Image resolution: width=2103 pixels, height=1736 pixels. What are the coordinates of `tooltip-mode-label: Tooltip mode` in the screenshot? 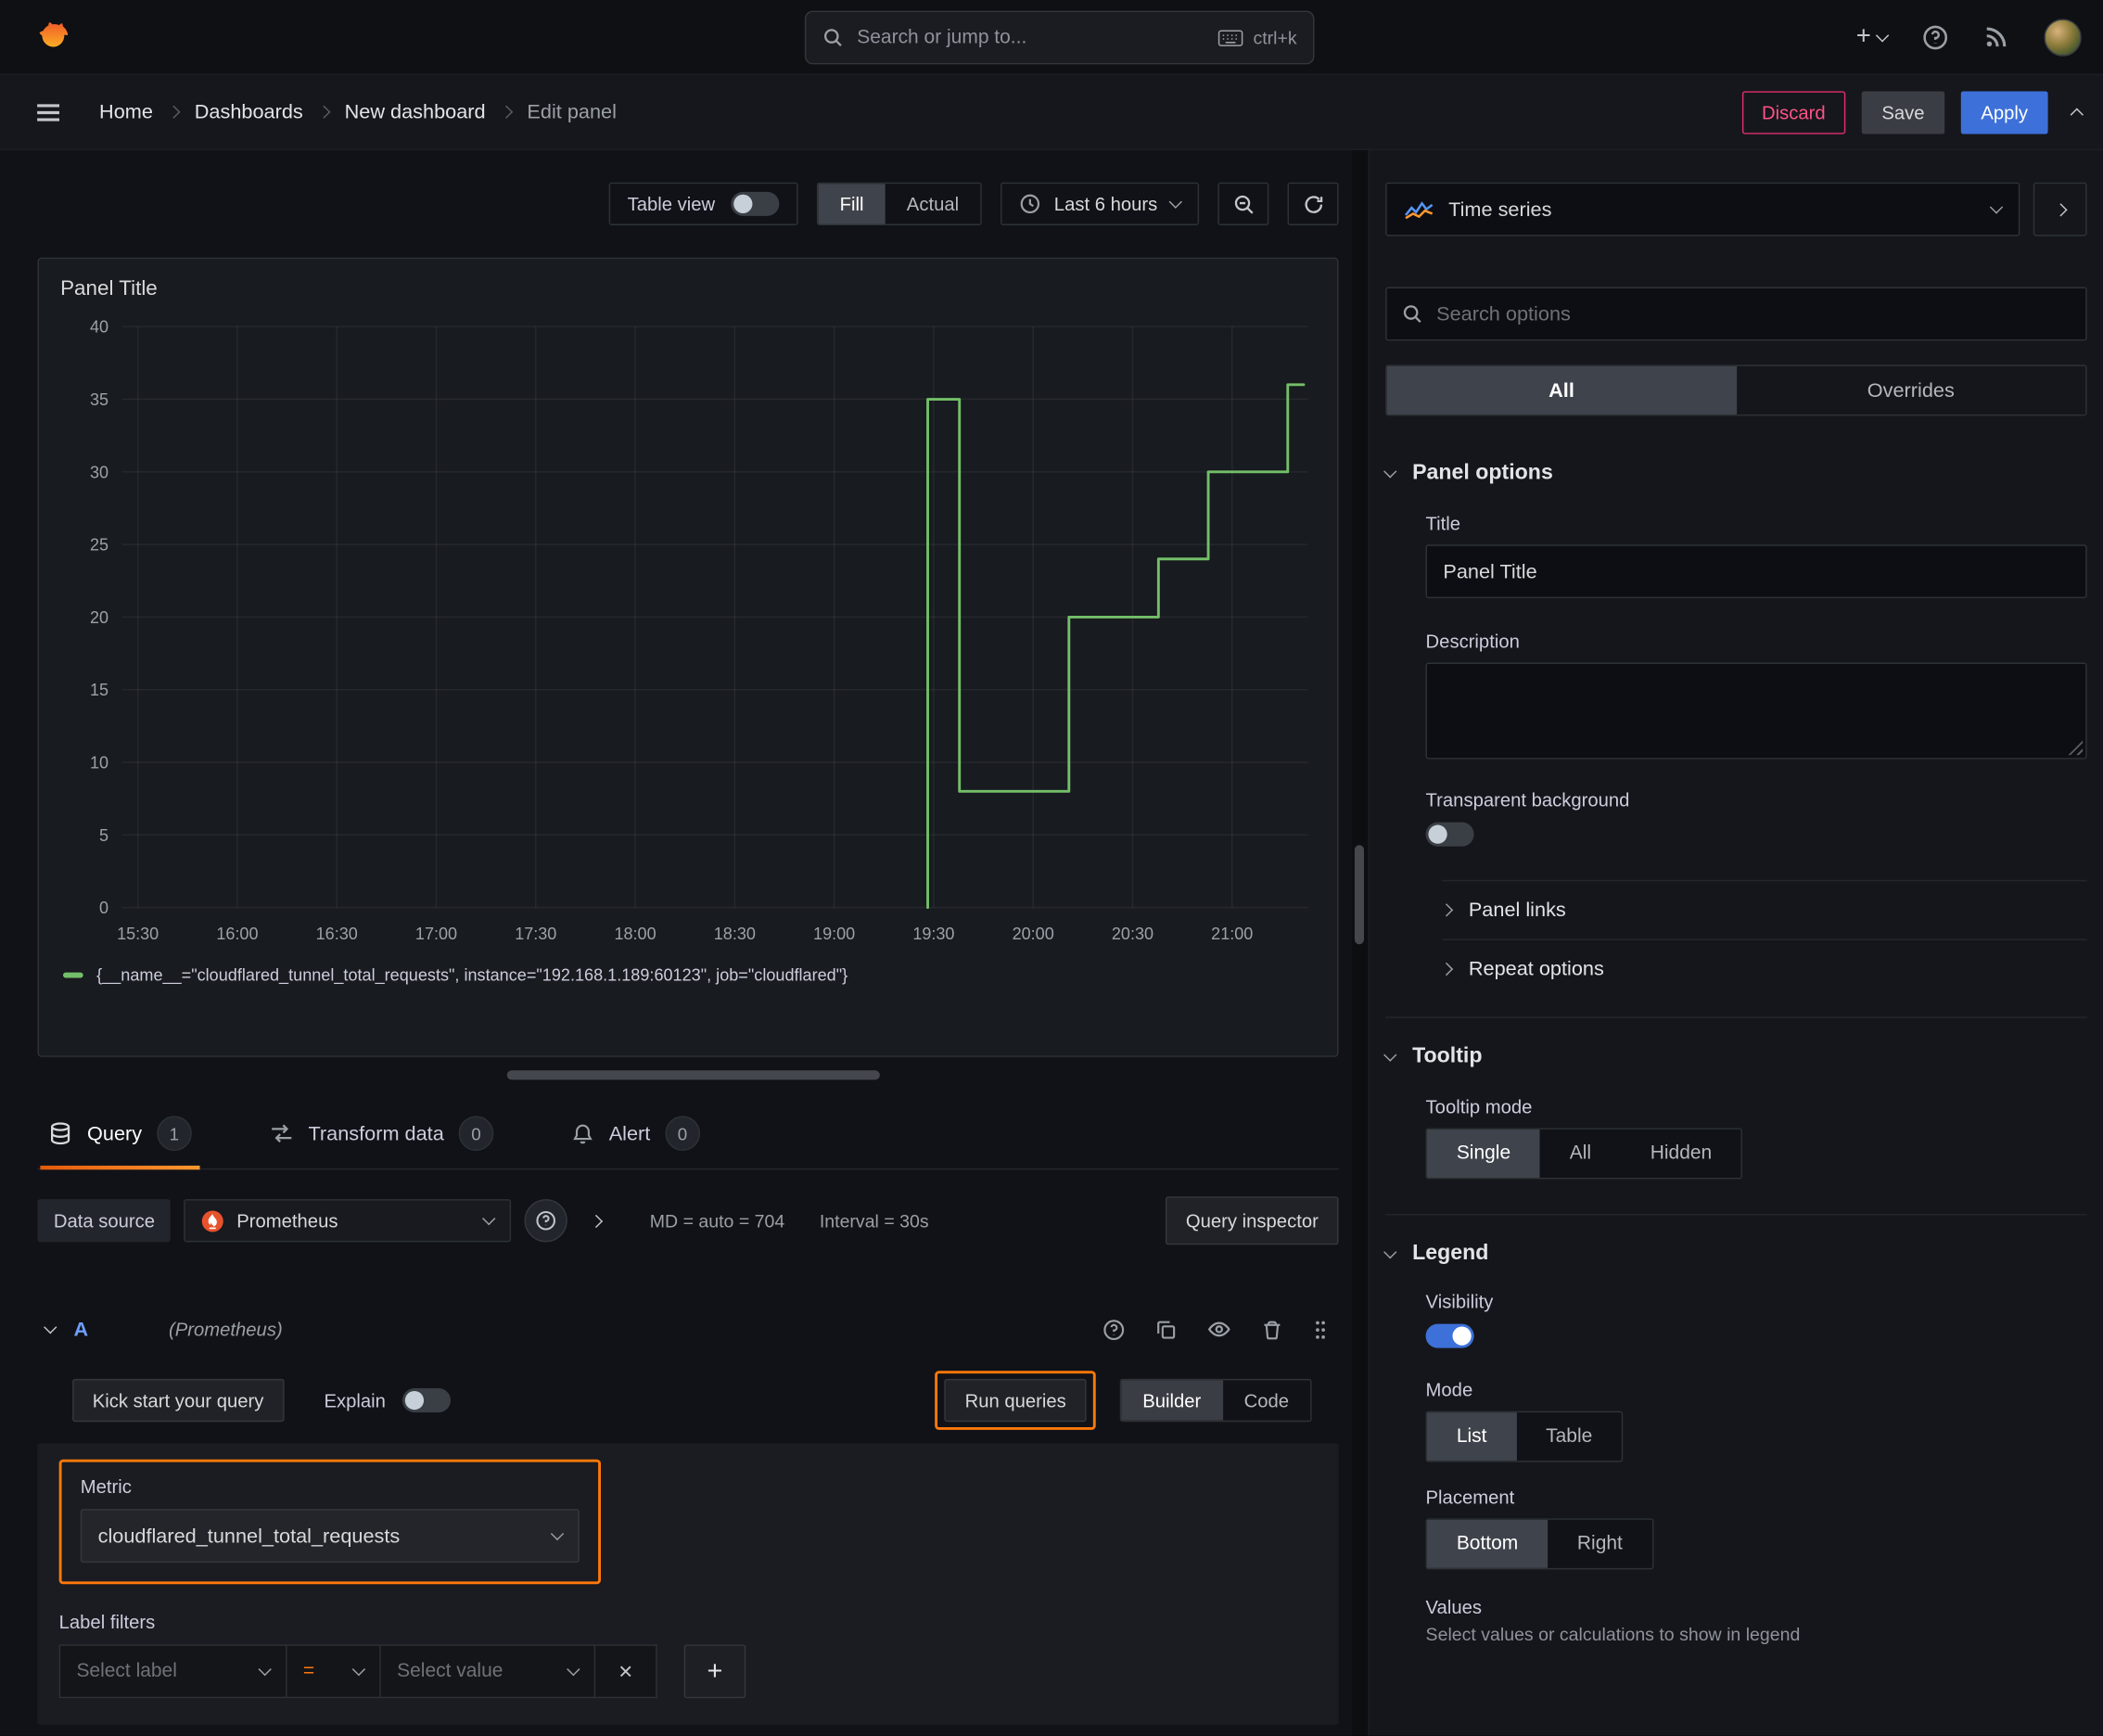 It's located at (1479, 1106).